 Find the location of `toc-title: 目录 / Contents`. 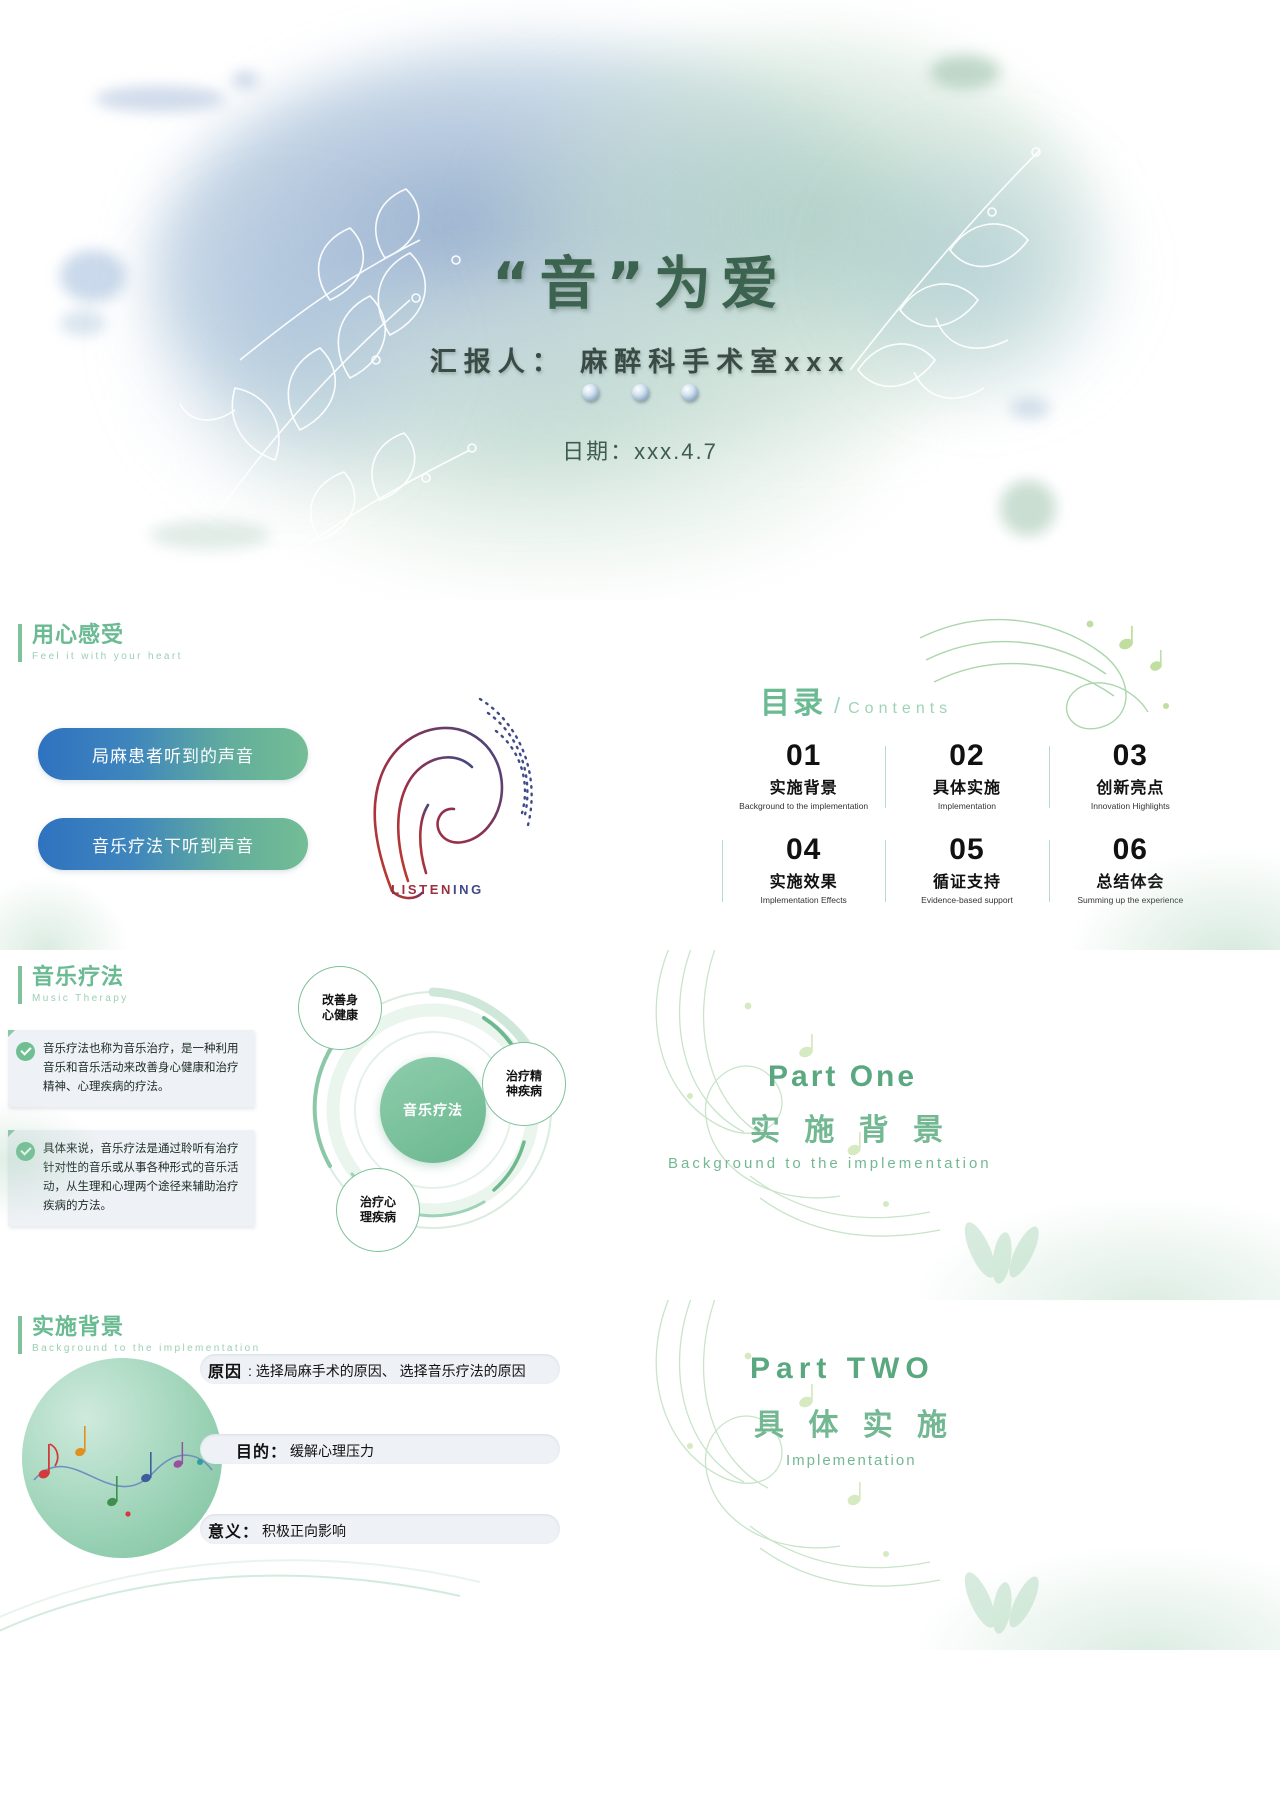

toc-title: 目录 / Contents is located at coordinates (856, 700).